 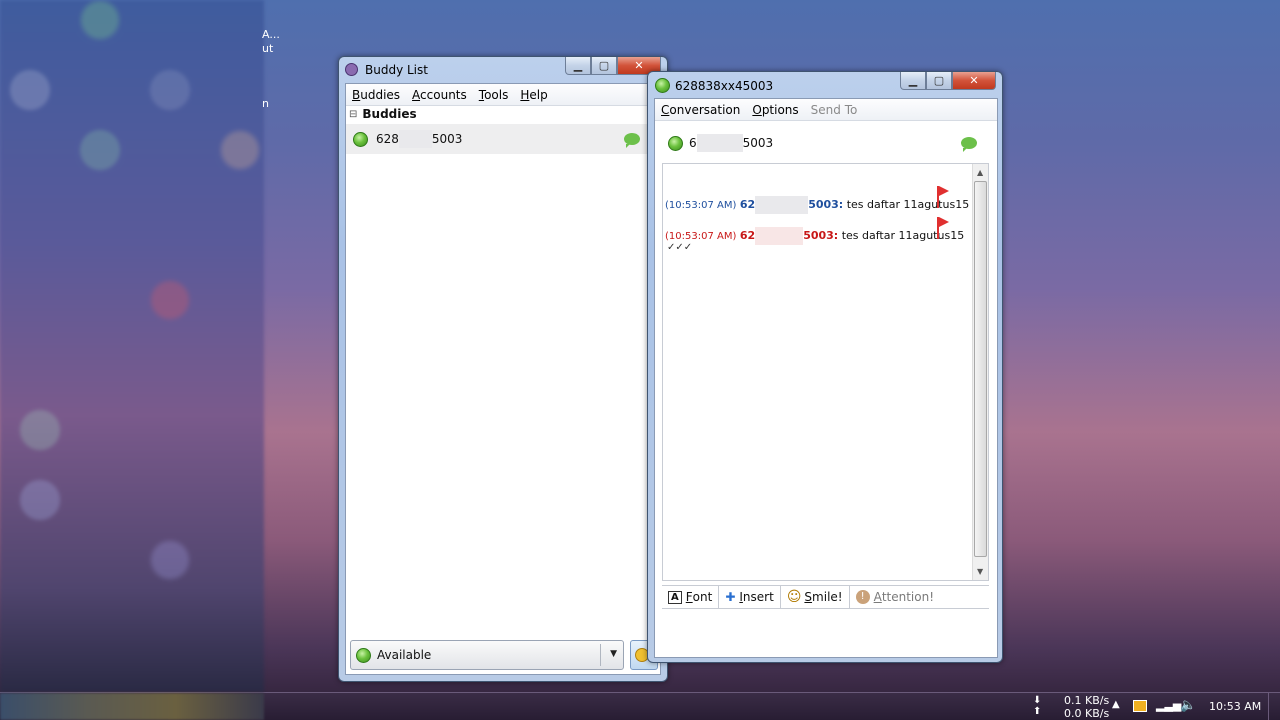 I want to click on menu-help: Help, so click(x=533, y=95).